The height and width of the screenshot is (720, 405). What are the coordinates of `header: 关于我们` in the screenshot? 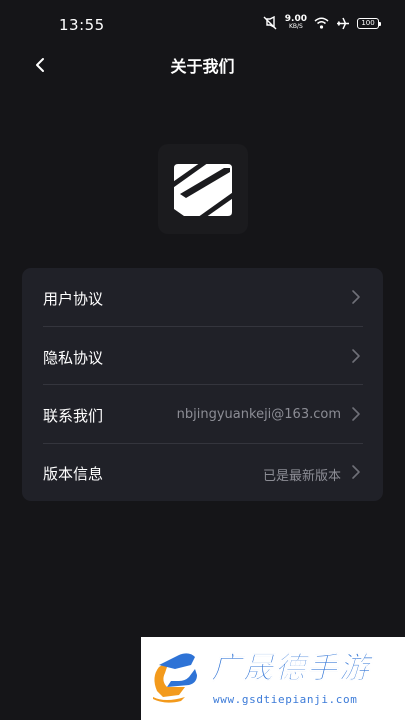 It's located at (202, 64).